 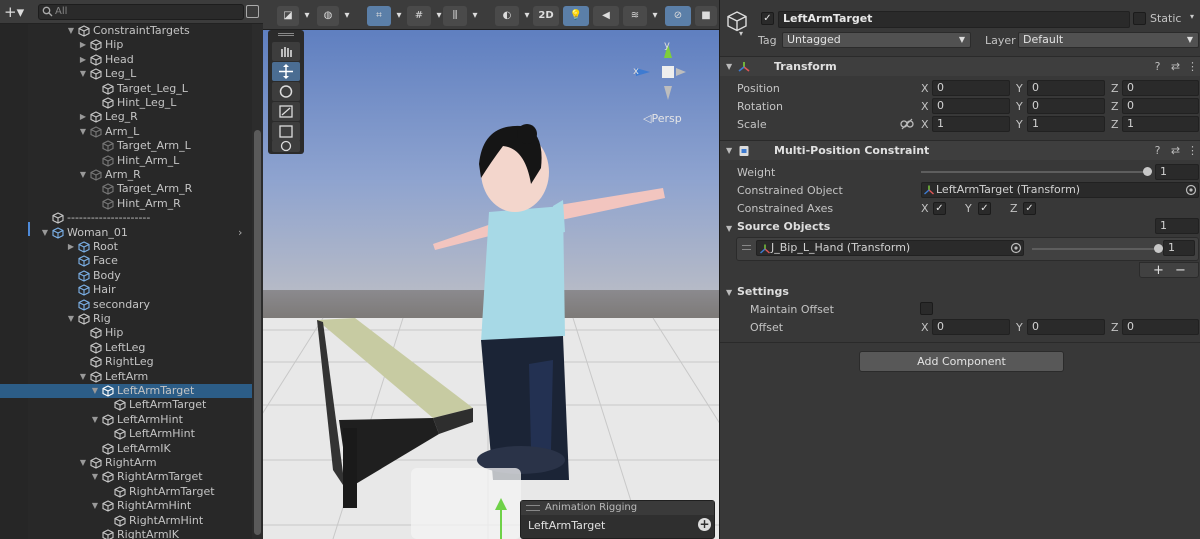 What do you see at coordinates (286, 131) in the screenshot?
I see `rect-tool-icon` at bounding box center [286, 131].